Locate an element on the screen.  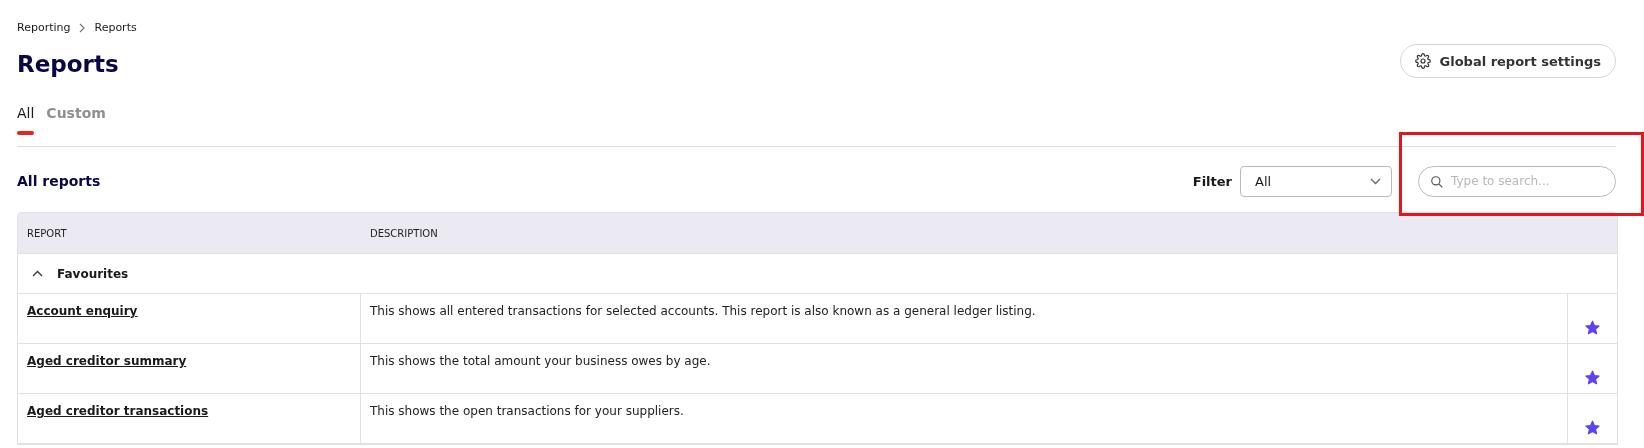
chevron-right-icon is located at coordinates (82, 27).